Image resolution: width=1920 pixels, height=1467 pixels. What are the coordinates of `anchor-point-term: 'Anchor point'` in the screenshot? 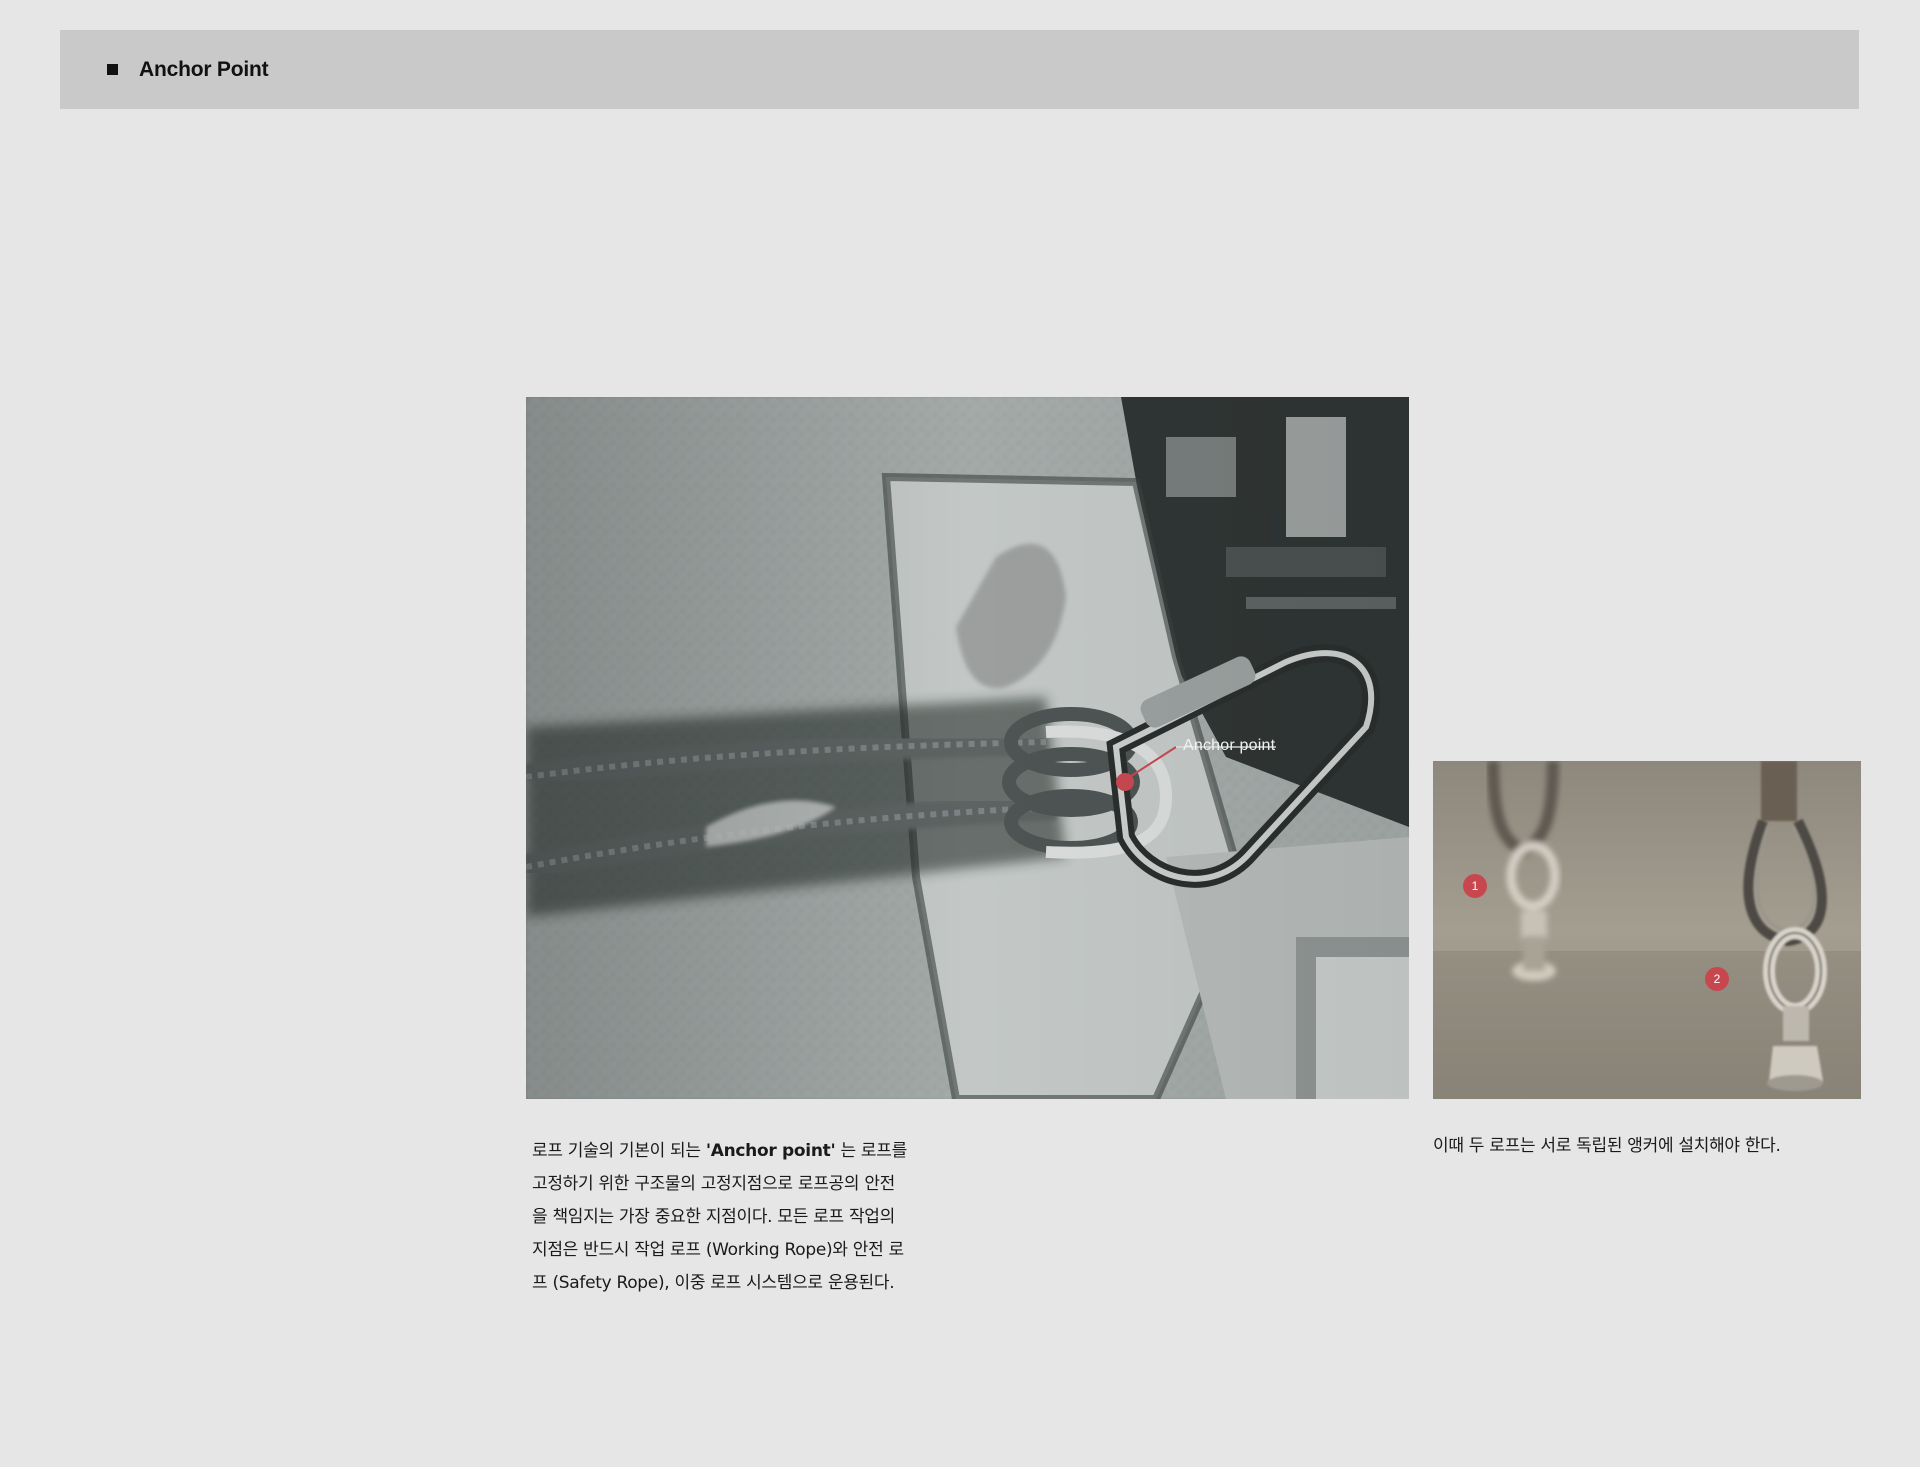 It's located at (770, 1151).